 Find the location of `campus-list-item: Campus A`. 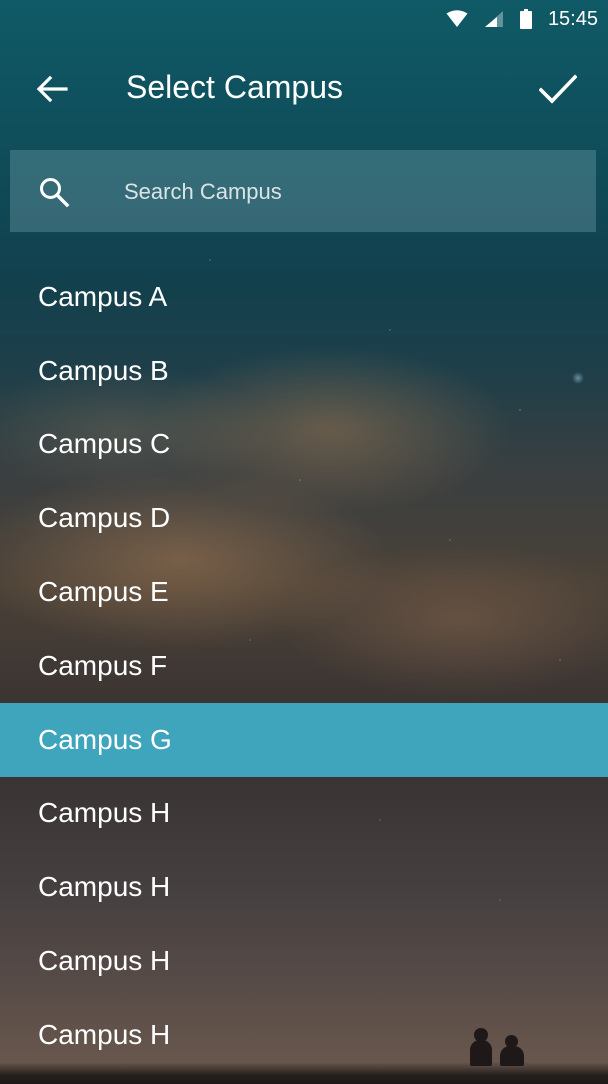

campus-list-item: Campus A is located at coordinates (304, 297).